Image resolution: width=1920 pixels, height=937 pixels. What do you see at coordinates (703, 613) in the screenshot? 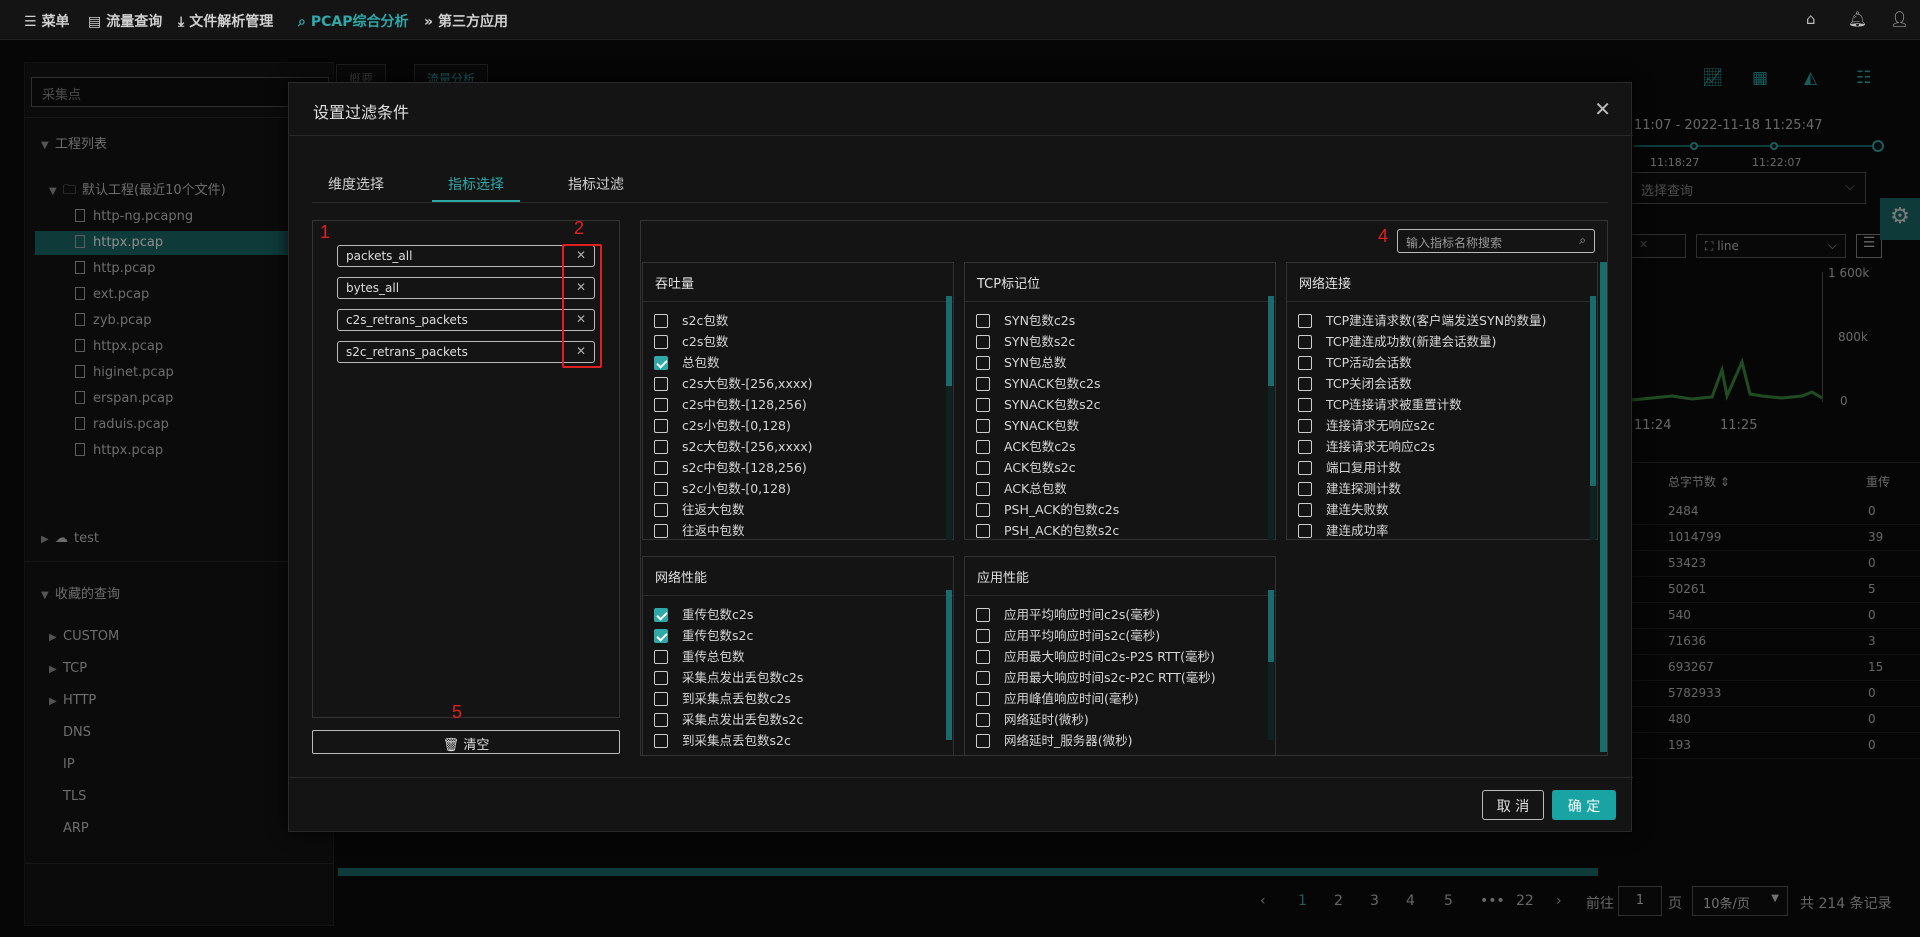
I see `metric-checkbox-item: 重传包数c2s` at bounding box center [703, 613].